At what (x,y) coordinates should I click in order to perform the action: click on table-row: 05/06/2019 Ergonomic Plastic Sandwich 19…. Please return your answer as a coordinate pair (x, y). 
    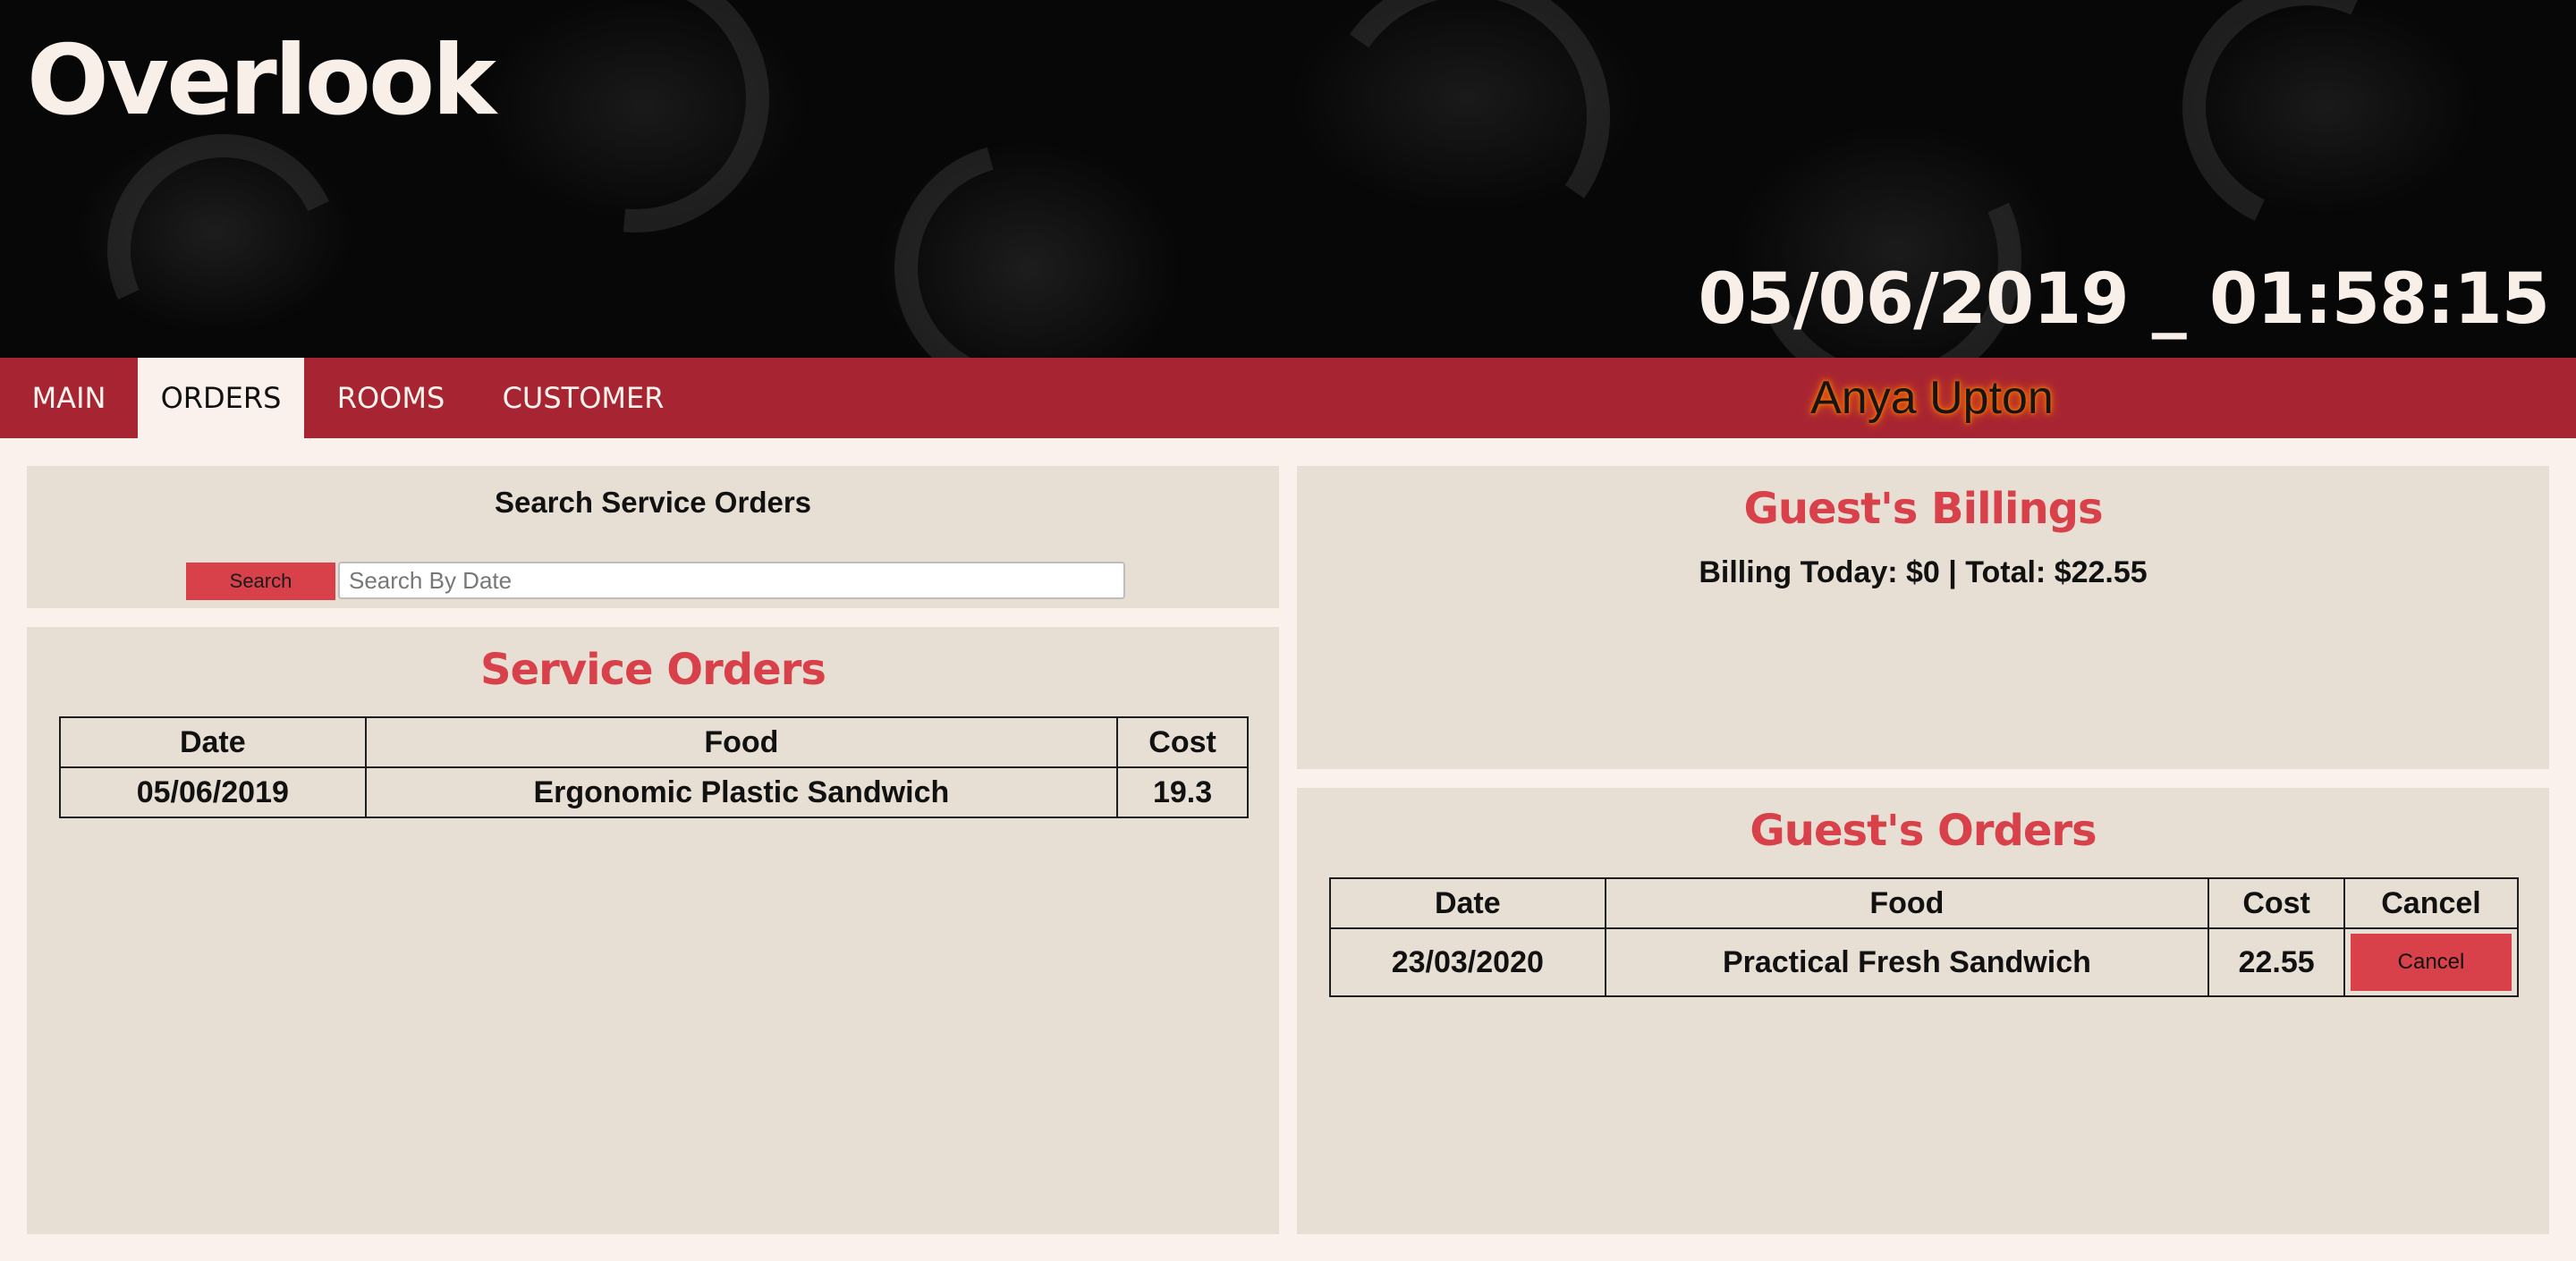
    Looking at the image, I should click on (654, 792).